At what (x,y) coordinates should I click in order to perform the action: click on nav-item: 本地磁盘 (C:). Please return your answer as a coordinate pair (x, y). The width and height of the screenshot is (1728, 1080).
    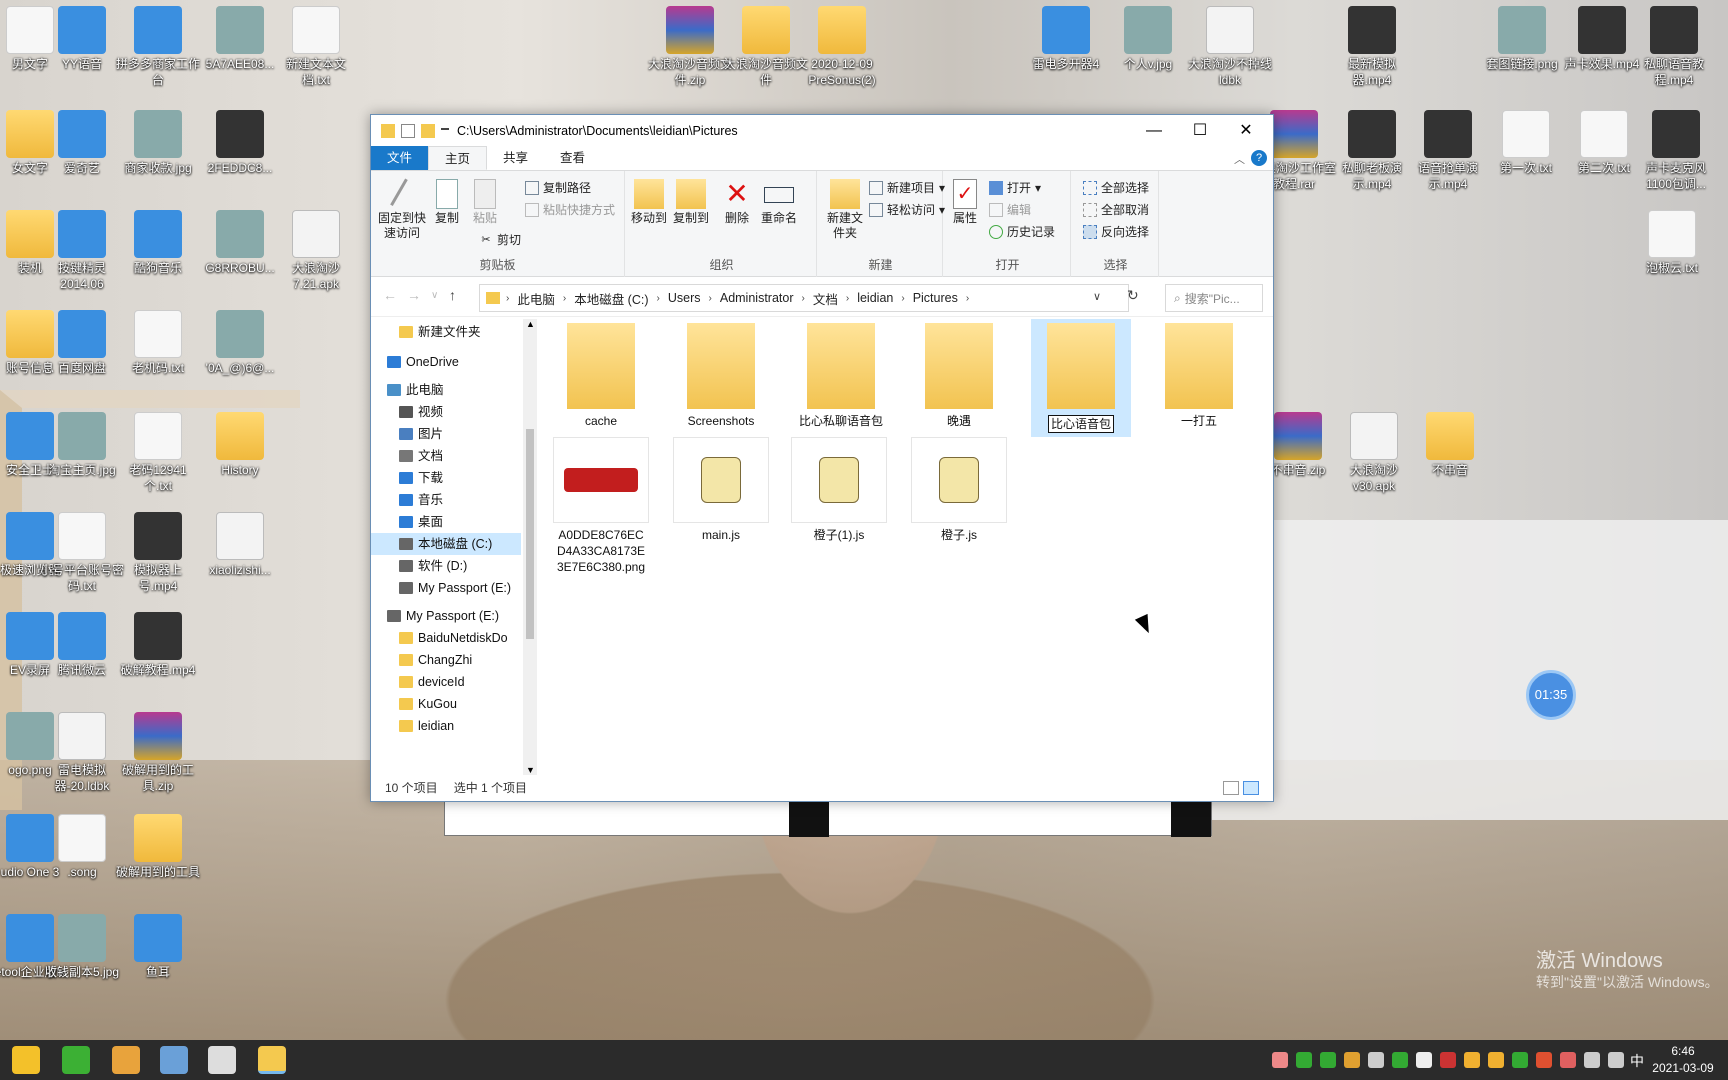
    Looking at the image, I should click on (446, 544).